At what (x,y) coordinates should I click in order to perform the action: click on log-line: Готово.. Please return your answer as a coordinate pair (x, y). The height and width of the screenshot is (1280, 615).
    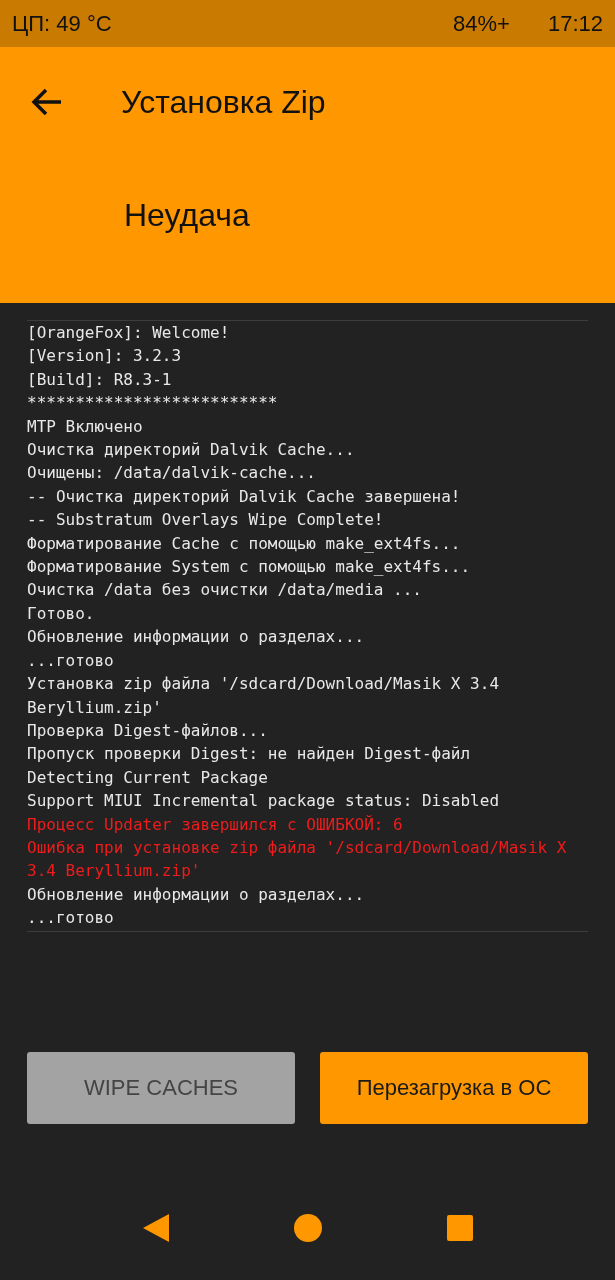
    Looking at the image, I should click on (61, 613).